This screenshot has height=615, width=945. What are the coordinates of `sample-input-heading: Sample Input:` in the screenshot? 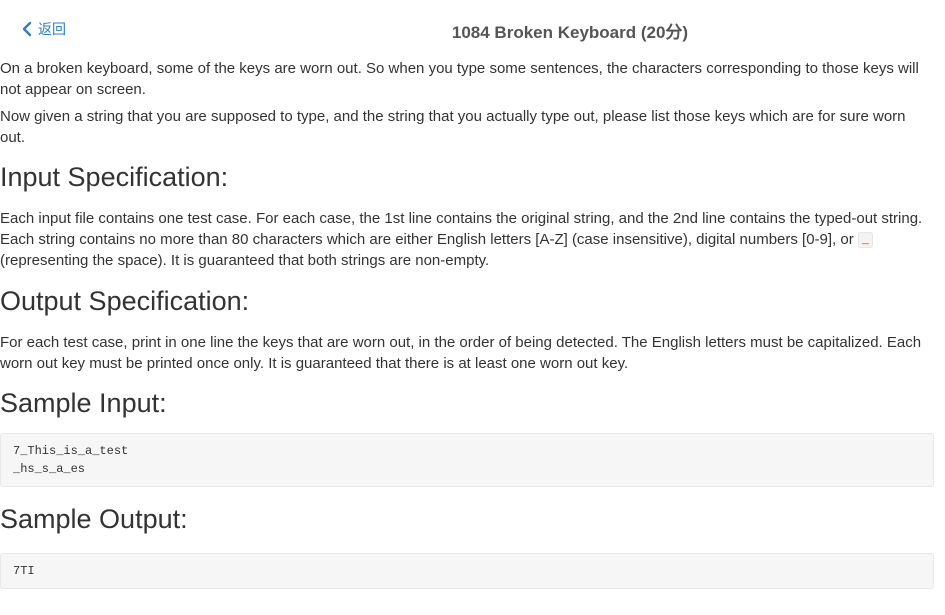 It's located at (83, 403).